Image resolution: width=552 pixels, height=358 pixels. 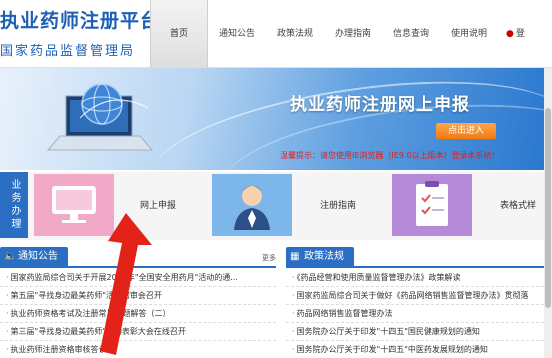 I want to click on laptop-globe-illustration, so click(x=100, y=117).